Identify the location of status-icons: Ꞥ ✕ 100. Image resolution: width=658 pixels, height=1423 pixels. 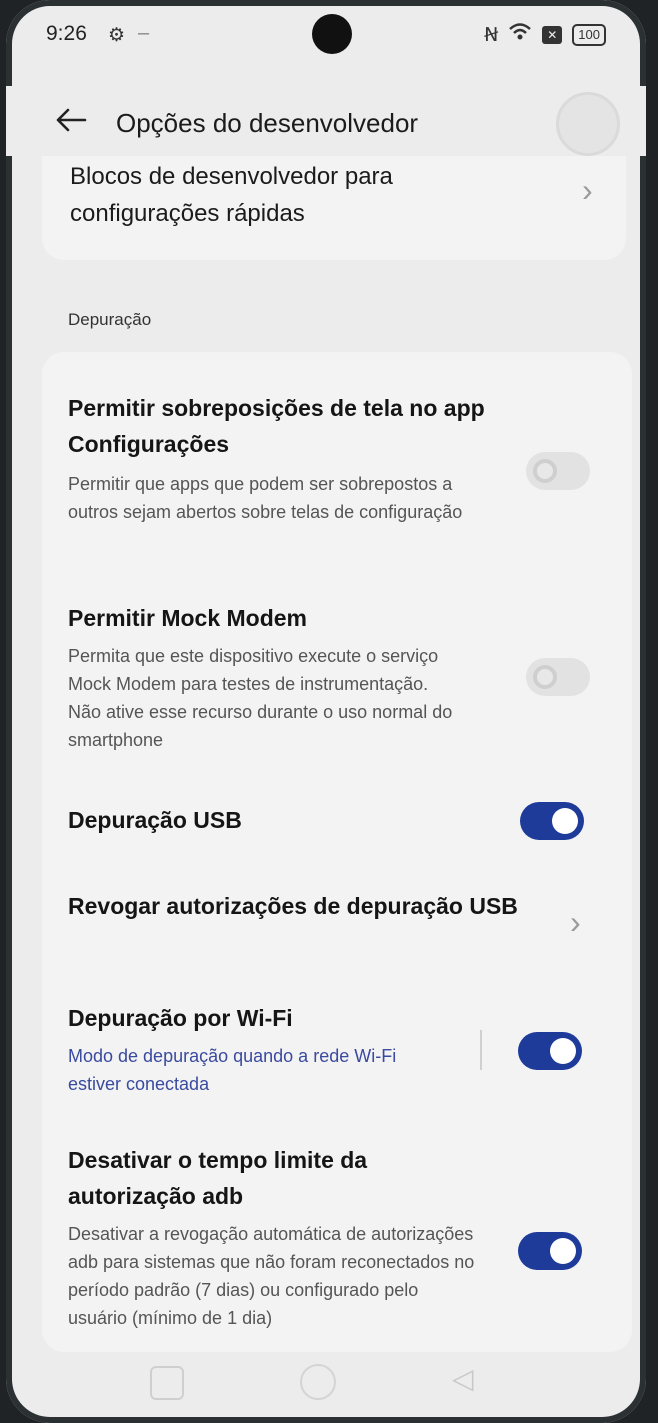
(545, 35).